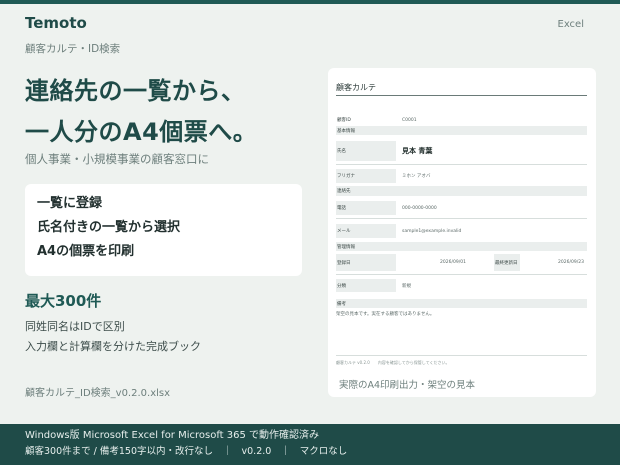  What do you see at coordinates (366, 285) in the screenshot?
I see `preview-label: 分類` at bounding box center [366, 285].